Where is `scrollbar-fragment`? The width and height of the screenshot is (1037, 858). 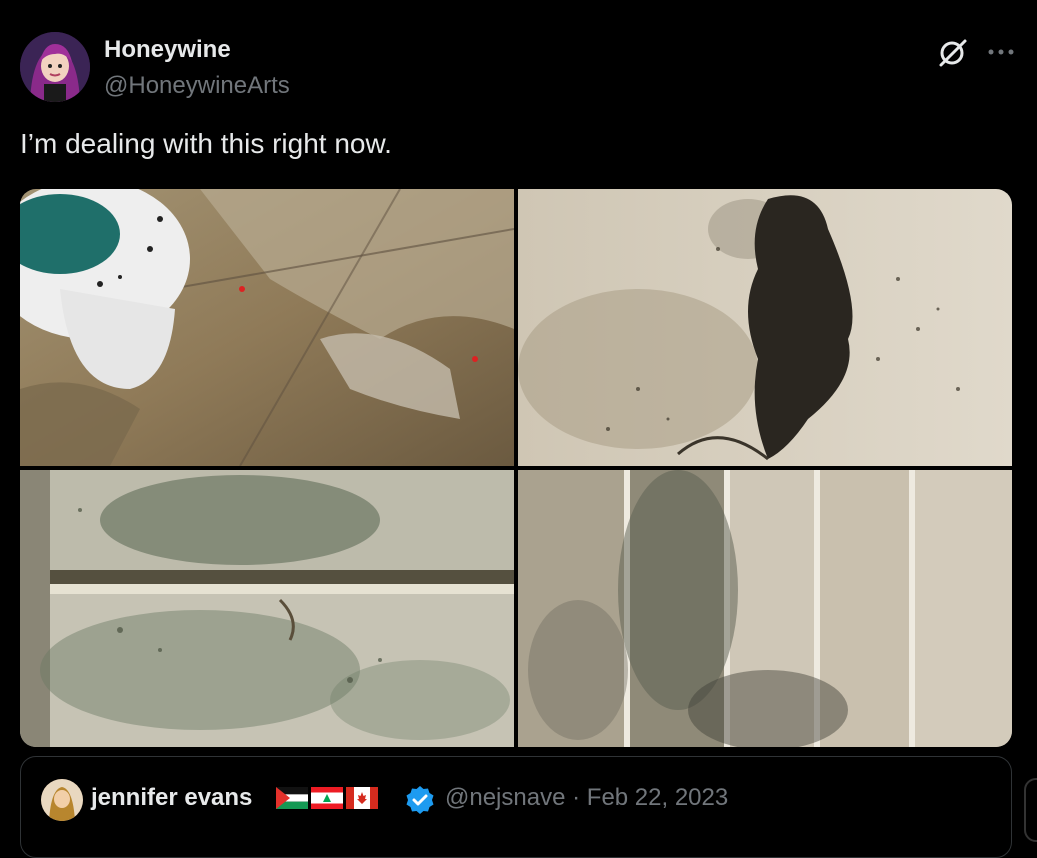
scrollbar-fragment is located at coordinates (1030, 810).